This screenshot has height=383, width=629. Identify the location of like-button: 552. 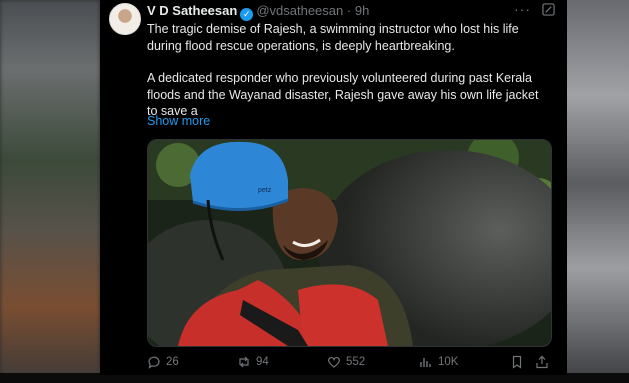
(346, 362).